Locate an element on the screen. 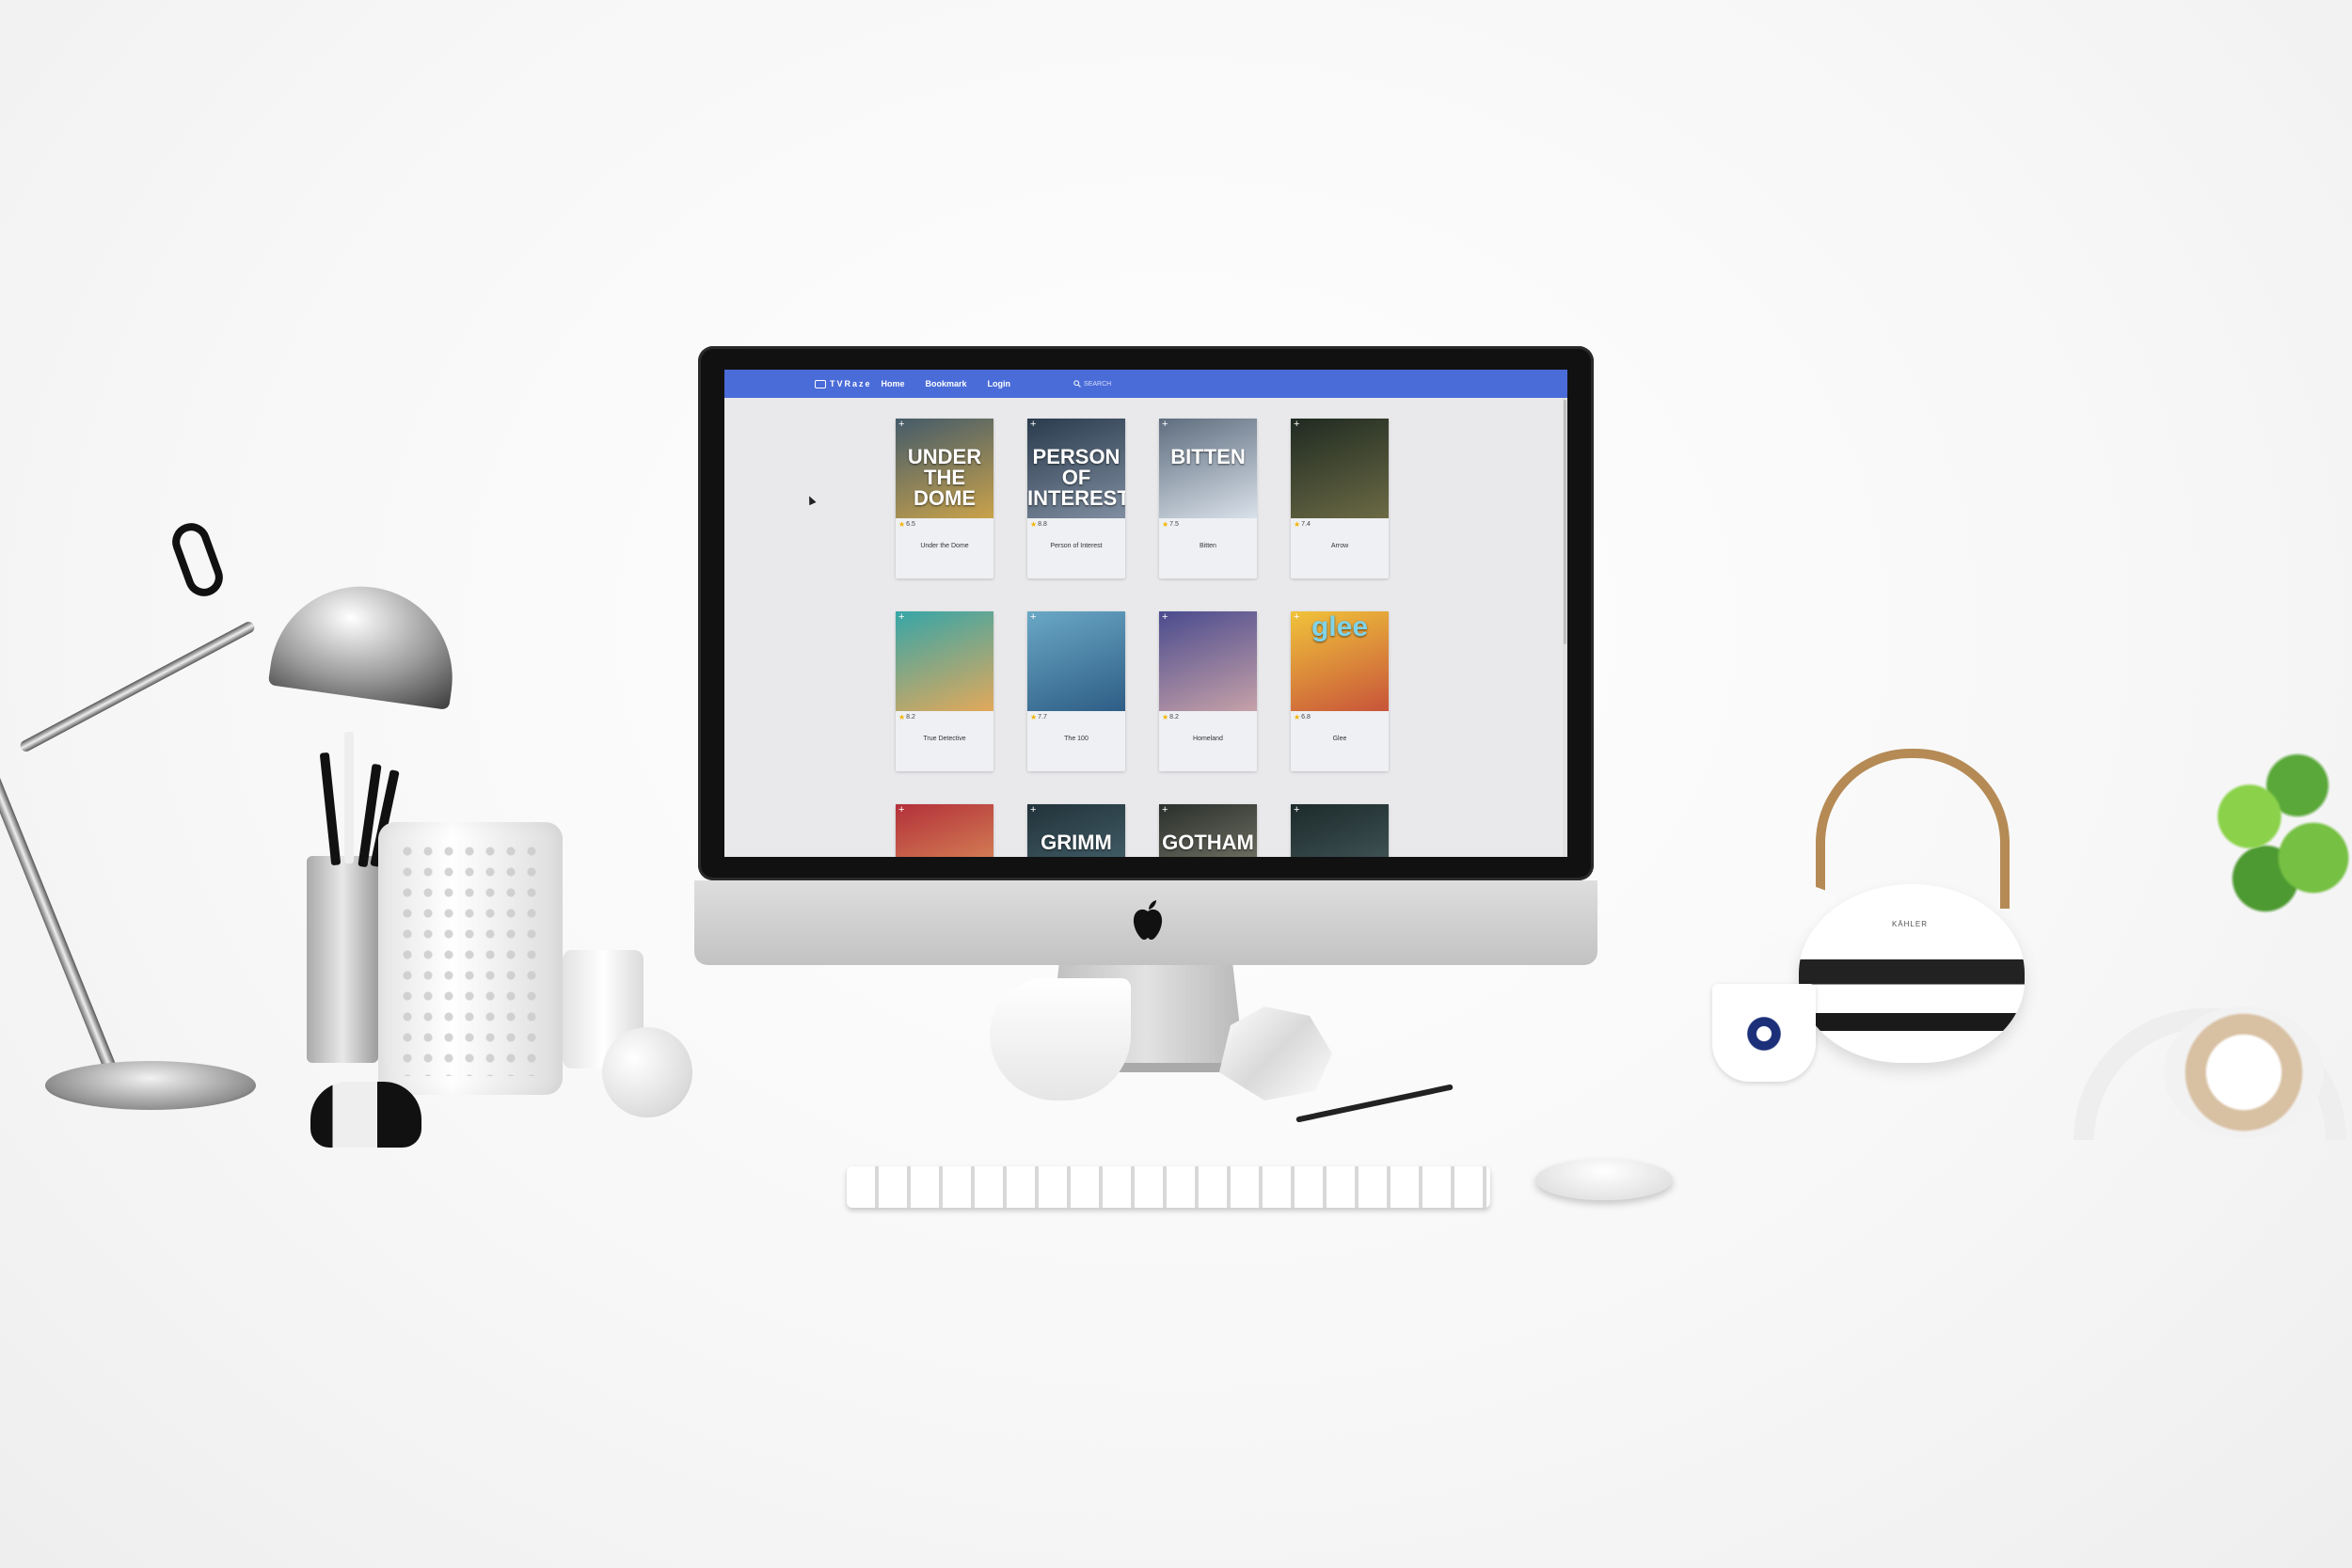 The width and height of the screenshot is (2352, 1568). poster-title: PERSON OF INTEREST is located at coordinates (1076, 477).